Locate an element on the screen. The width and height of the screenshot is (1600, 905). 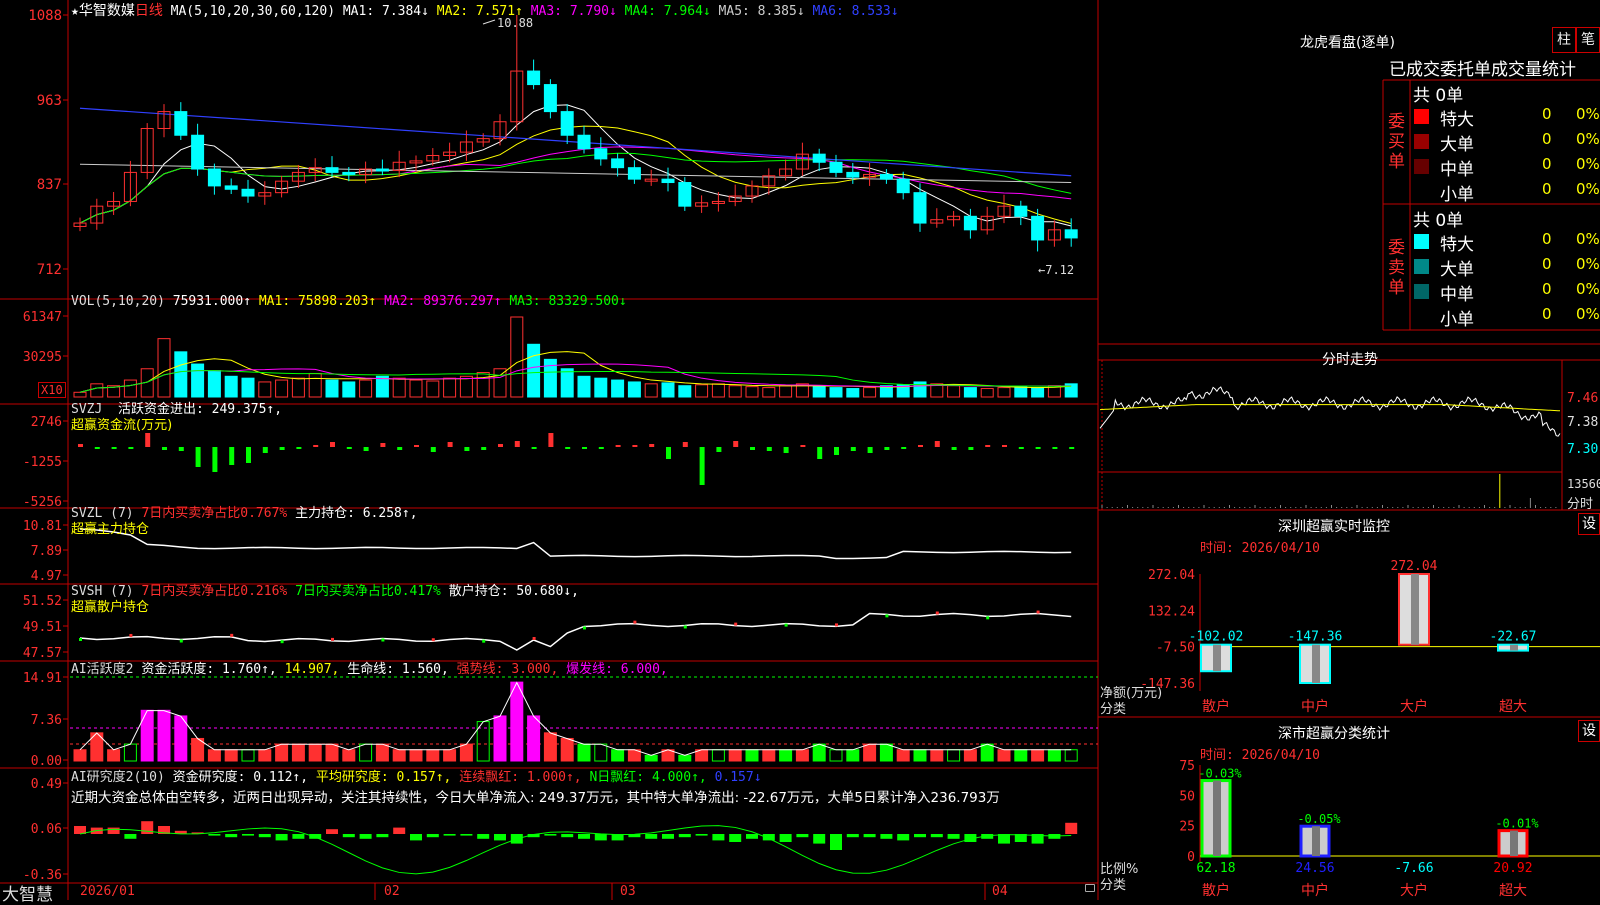
fund-activity-bars is located at coordinates (584, 719).